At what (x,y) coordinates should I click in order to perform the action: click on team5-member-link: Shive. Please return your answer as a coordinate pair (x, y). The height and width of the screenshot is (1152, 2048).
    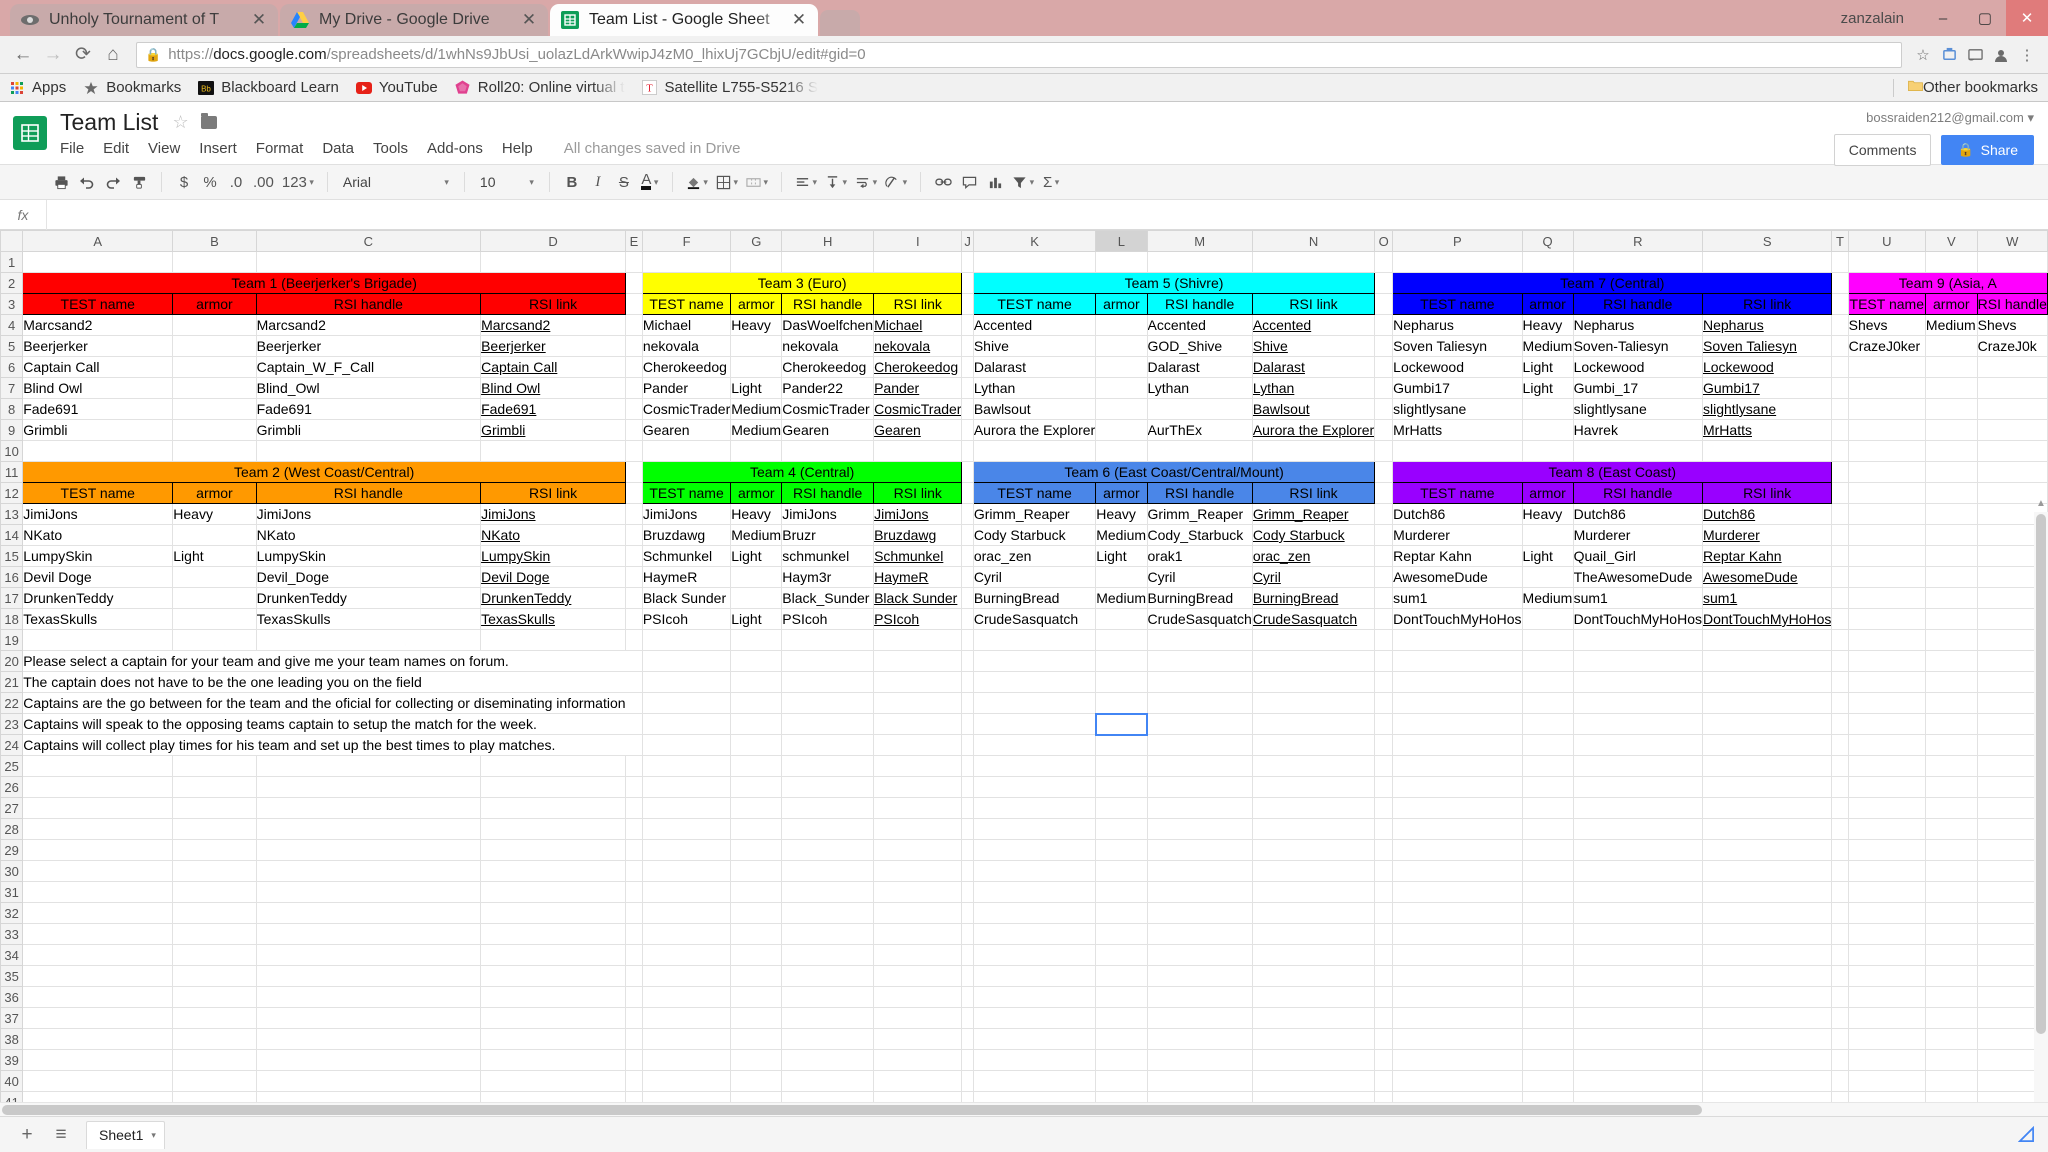
    Looking at the image, I should click on (1314, 346).